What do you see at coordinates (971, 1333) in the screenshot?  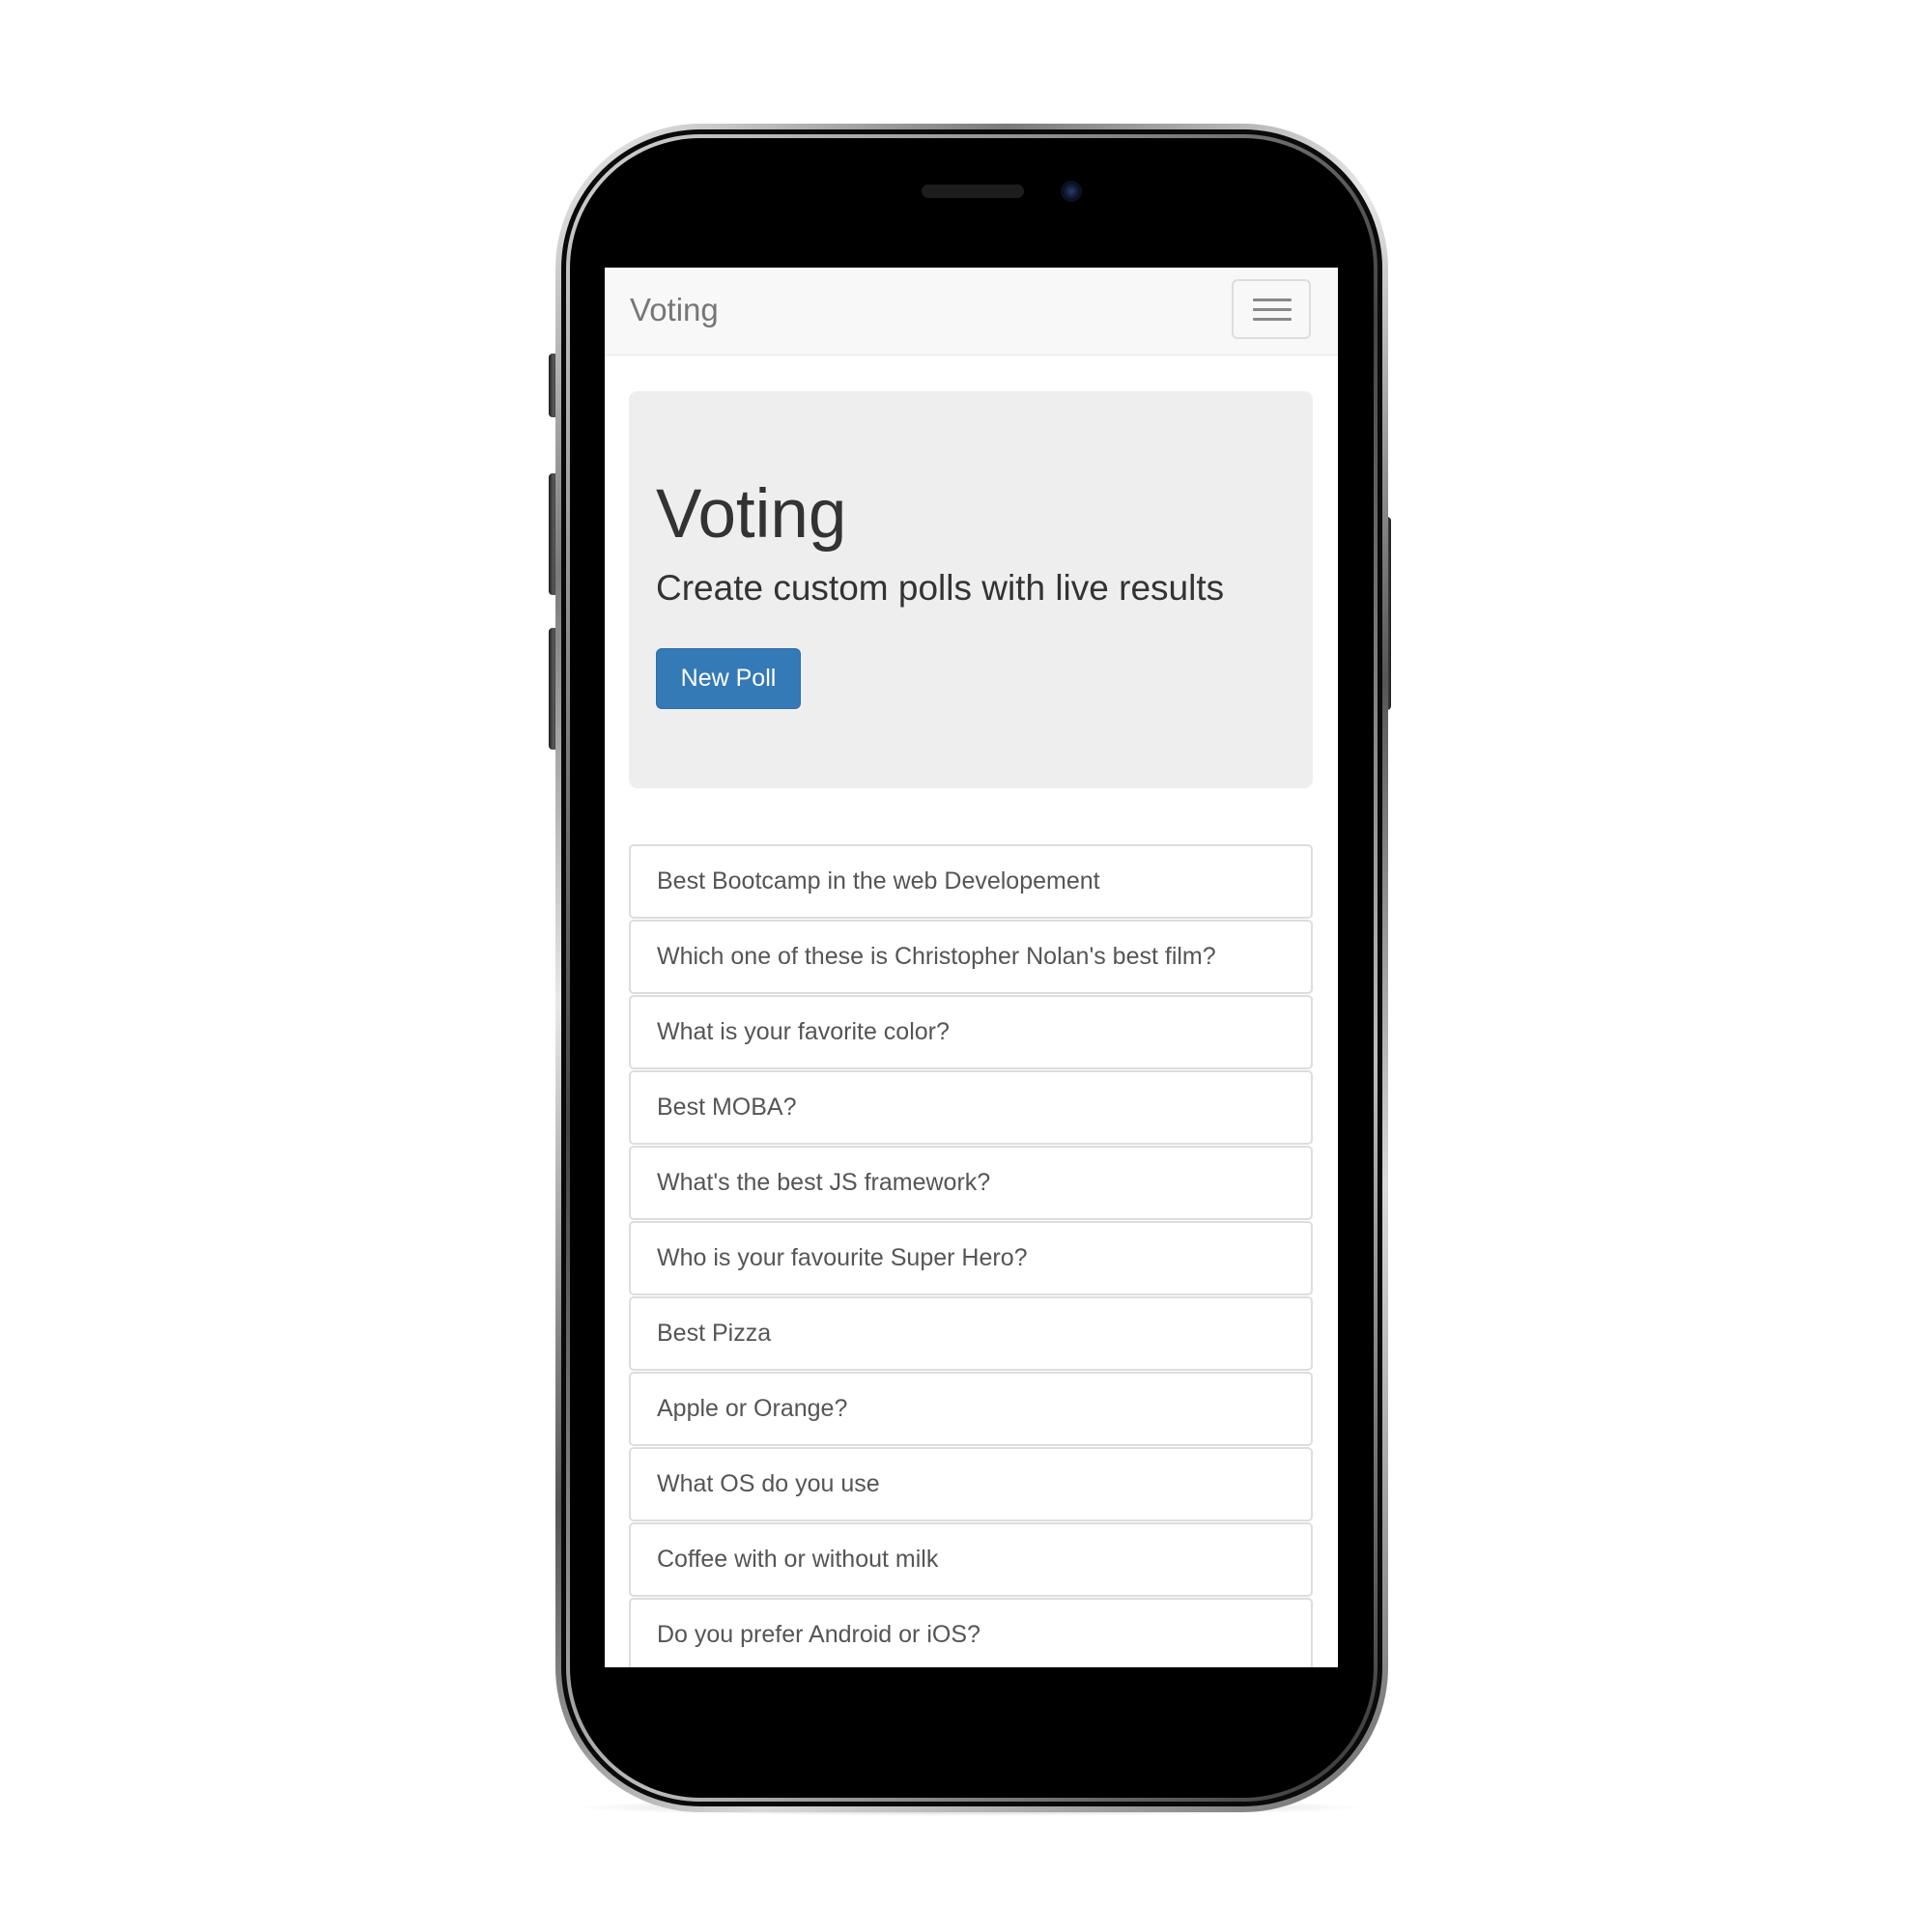 I see `poll-list-item: Best Pizza` at bounding box center [971, 1333].